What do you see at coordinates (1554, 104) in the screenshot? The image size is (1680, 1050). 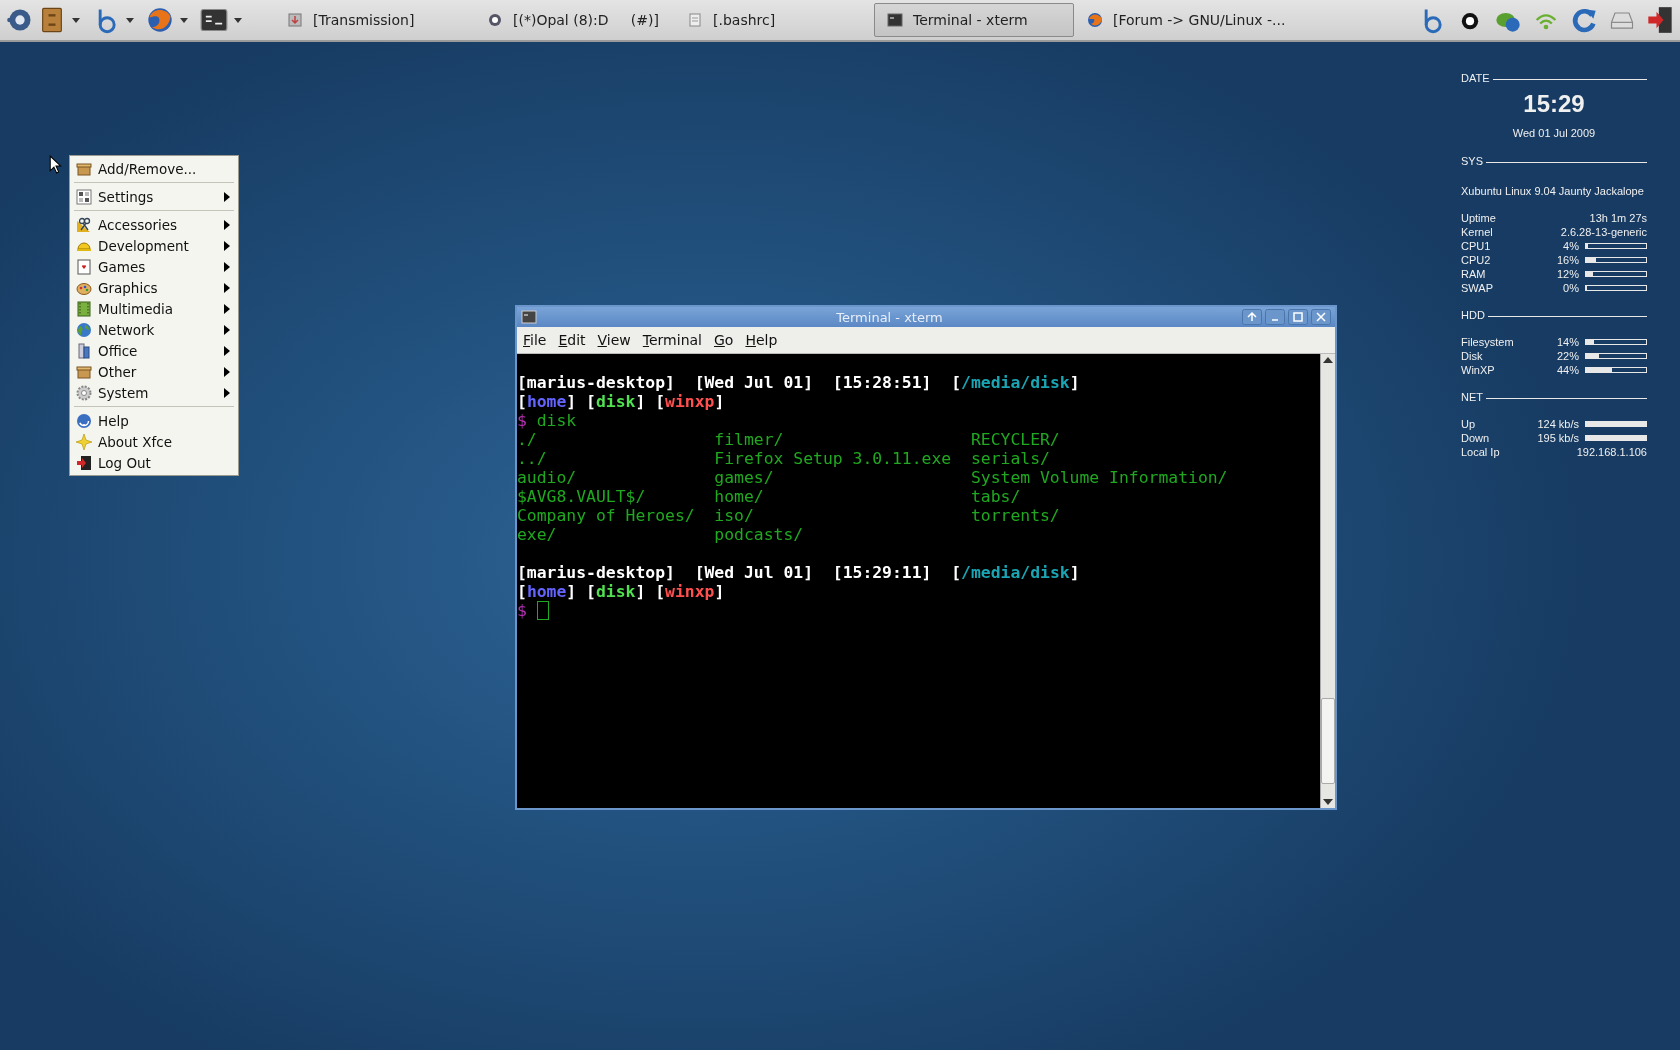 I see `clock-time: 15:29` at bounding box center [1554, 104].